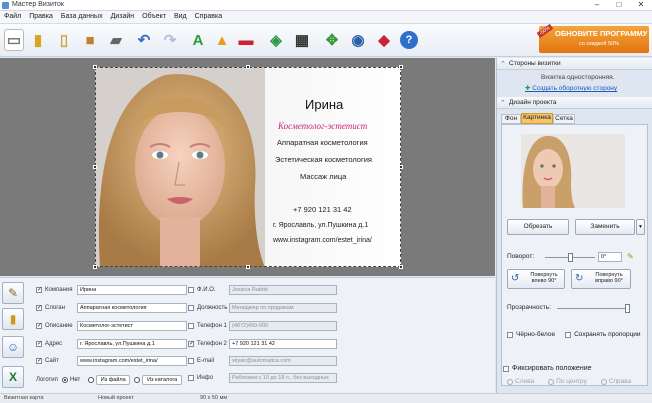 The height and width of the screenshot is (403, 652). What do you see at coordinates (170, 40) in the screenshot?
I see `redo-icon: ↷` at bounding box center [170, 40].